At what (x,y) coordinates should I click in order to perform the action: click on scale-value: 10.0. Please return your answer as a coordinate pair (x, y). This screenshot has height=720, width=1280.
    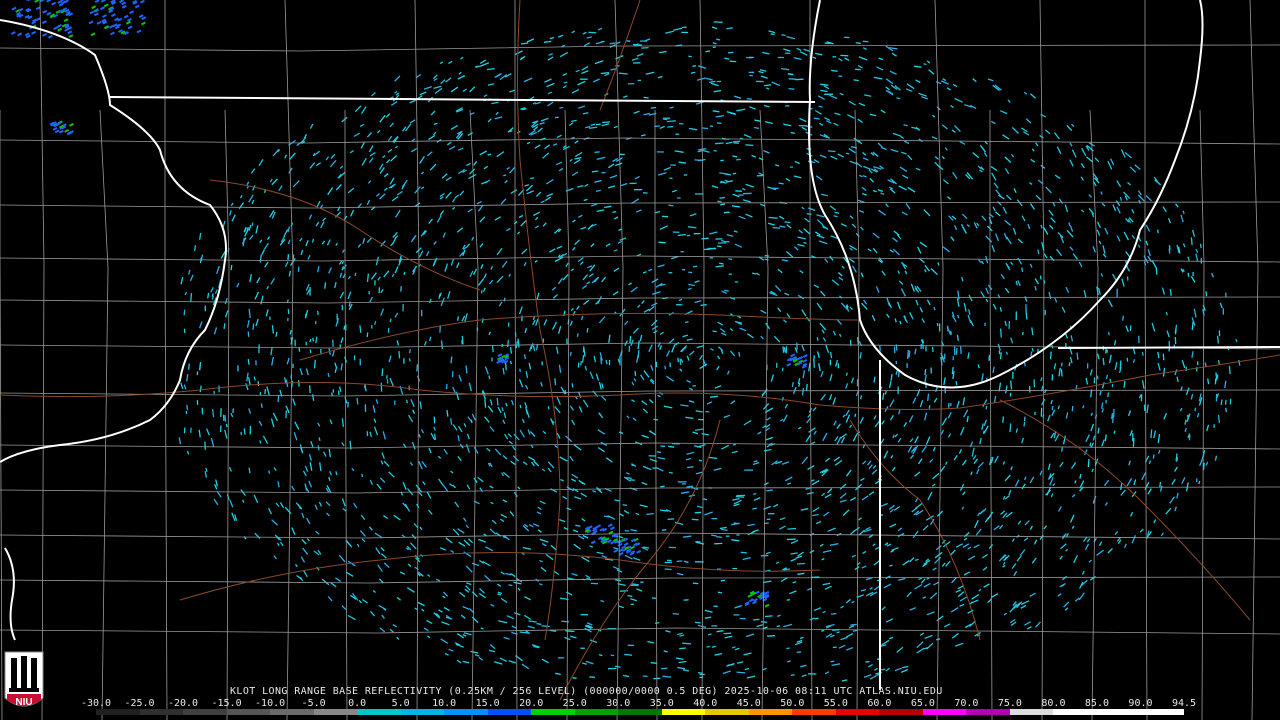
    Looking at the image, I should click on (444, 703).